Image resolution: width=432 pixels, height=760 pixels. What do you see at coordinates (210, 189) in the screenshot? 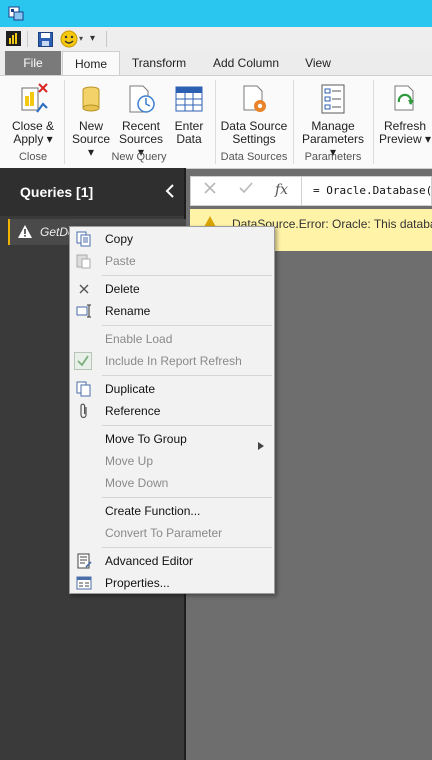
I see `cancel-formula-icon` at bounding box center [210, 189].